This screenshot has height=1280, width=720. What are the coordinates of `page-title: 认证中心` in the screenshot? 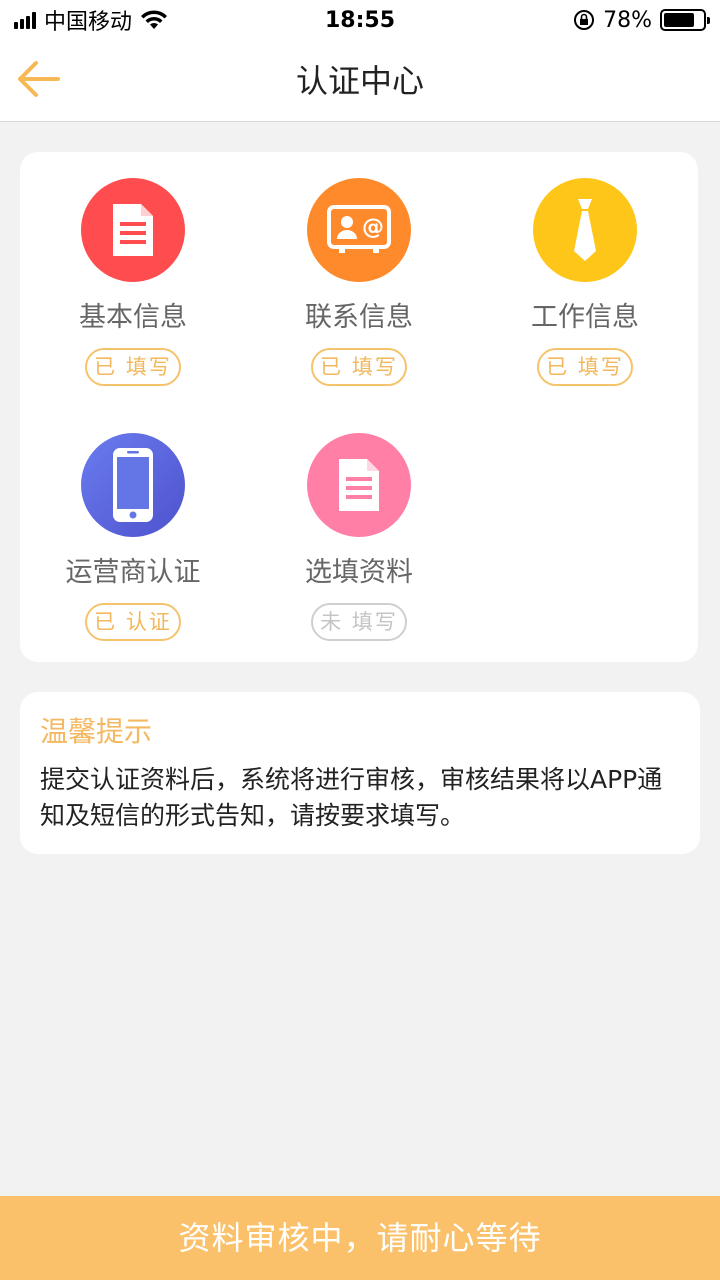 It's located at (359, 81).